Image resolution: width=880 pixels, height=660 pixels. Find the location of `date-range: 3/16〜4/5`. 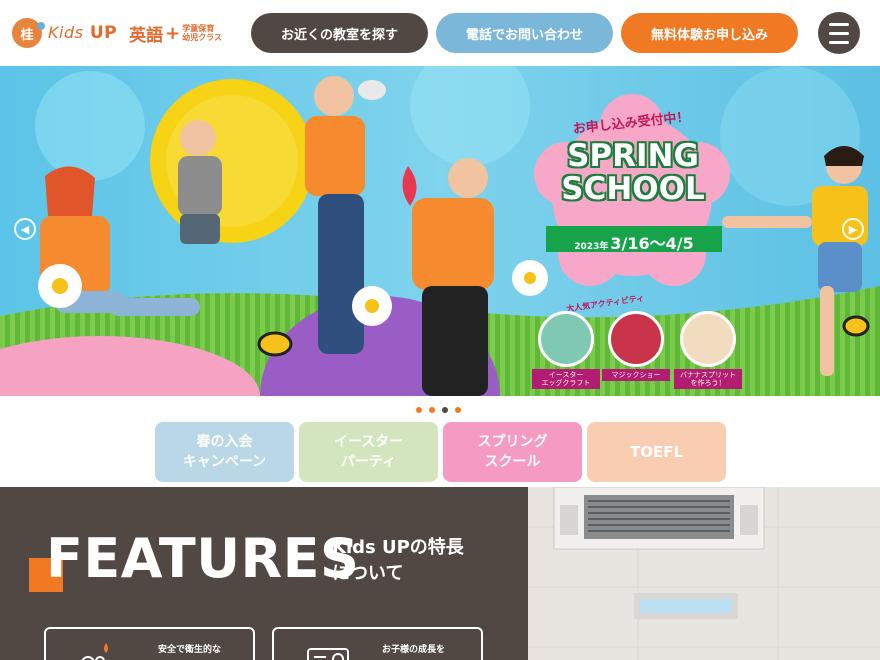

date-range: 3/16〜4/5 is located at coordinates (652, 243).